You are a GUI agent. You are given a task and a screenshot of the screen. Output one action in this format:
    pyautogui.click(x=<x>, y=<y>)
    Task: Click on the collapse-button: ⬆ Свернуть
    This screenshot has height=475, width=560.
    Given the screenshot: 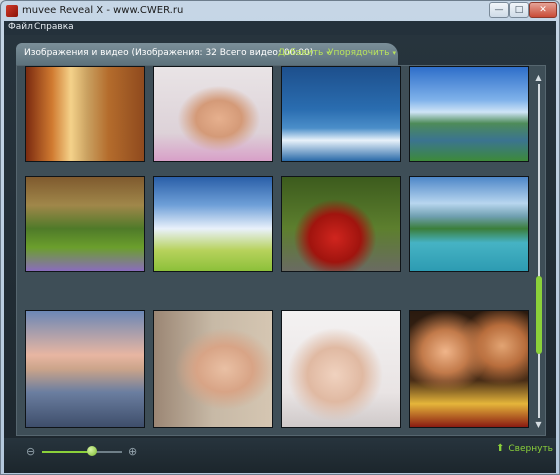 What is the action you would take?
    pyautogui.click(x=524, y=448)
    